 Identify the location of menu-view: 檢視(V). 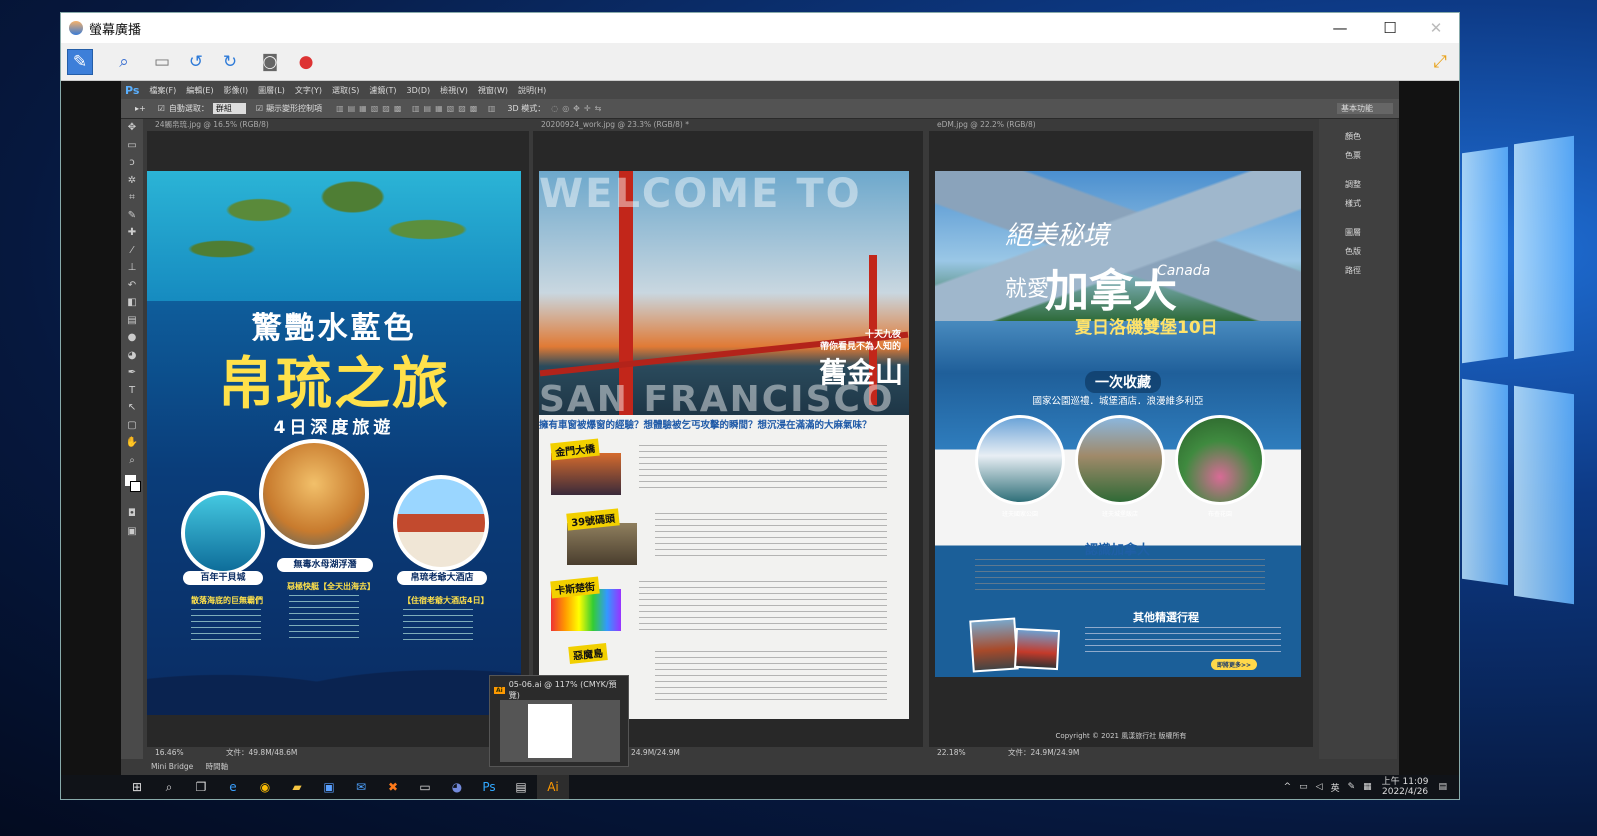
(454, 90).